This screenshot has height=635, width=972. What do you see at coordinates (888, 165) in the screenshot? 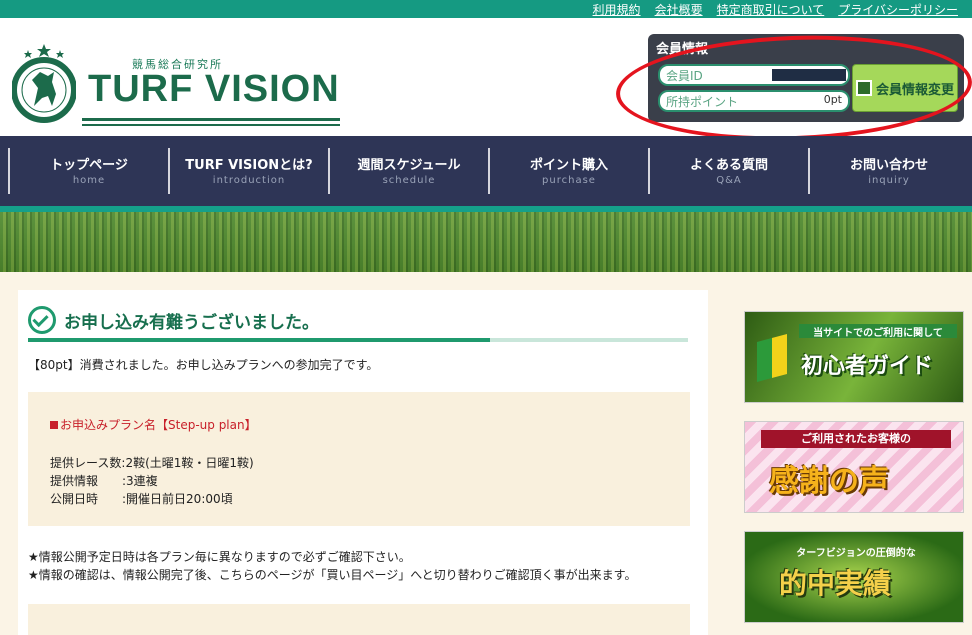
I see `nav-label: お問い合わせ` at bounding box center [888, 165].